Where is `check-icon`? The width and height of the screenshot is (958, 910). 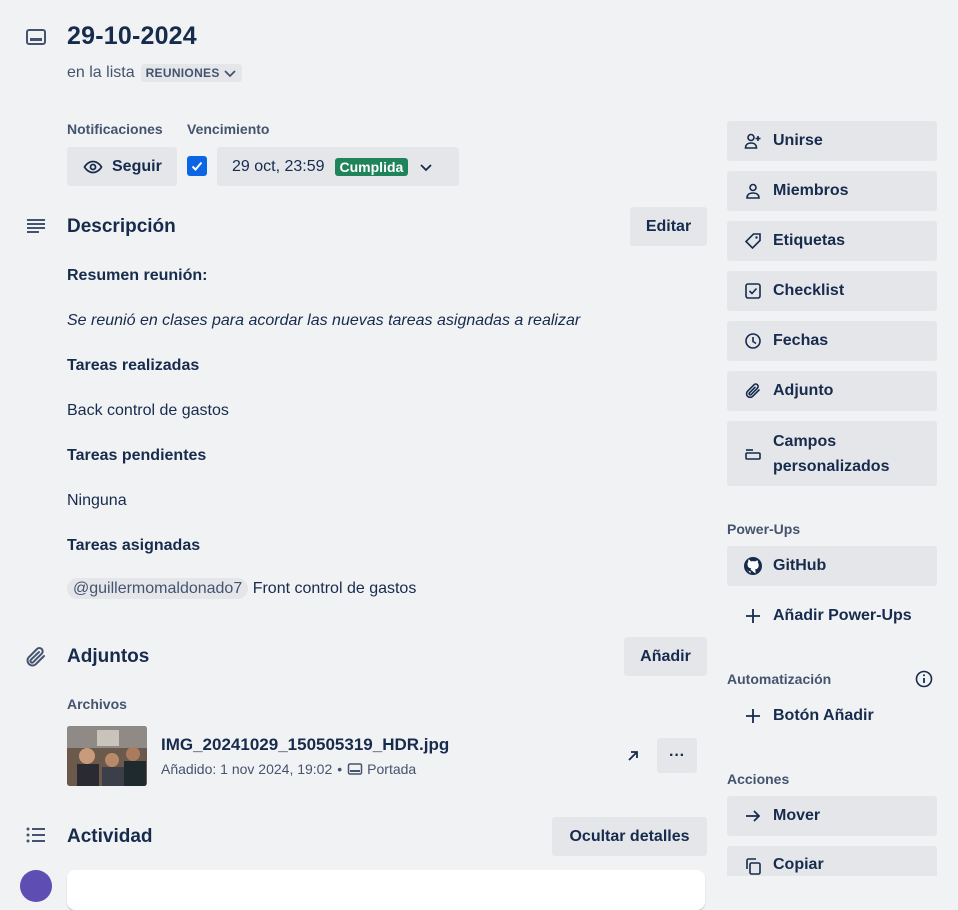
check-icon is located at coordinates (197, 166).